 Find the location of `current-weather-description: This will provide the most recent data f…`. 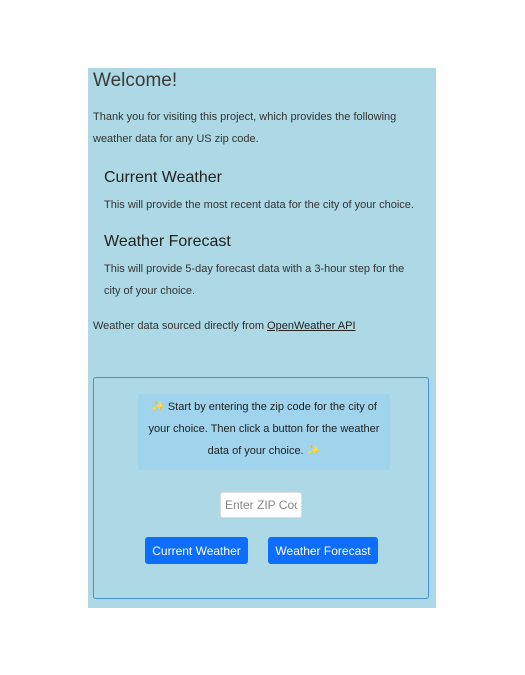

current-weather-description: This will provide the most recent data f… is located at coordinates (259, 205).